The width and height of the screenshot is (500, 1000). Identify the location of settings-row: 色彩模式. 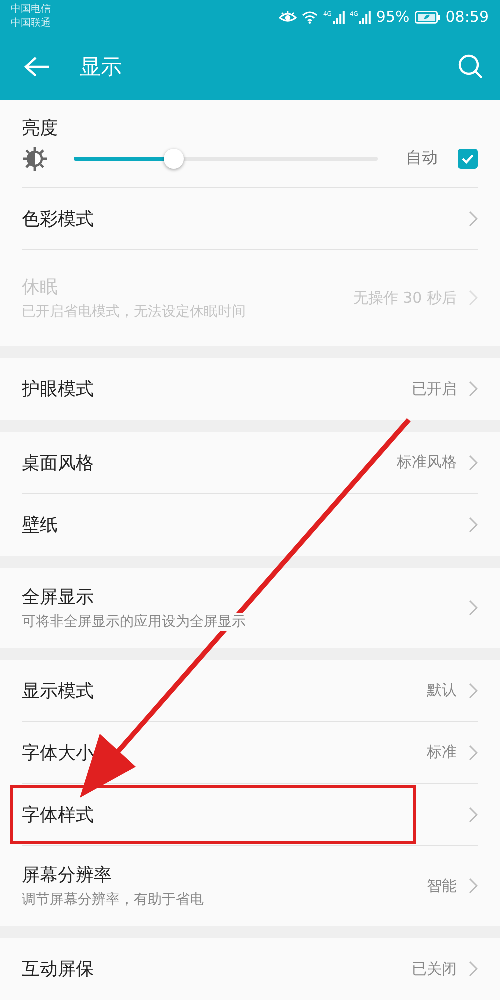
(250, 219).